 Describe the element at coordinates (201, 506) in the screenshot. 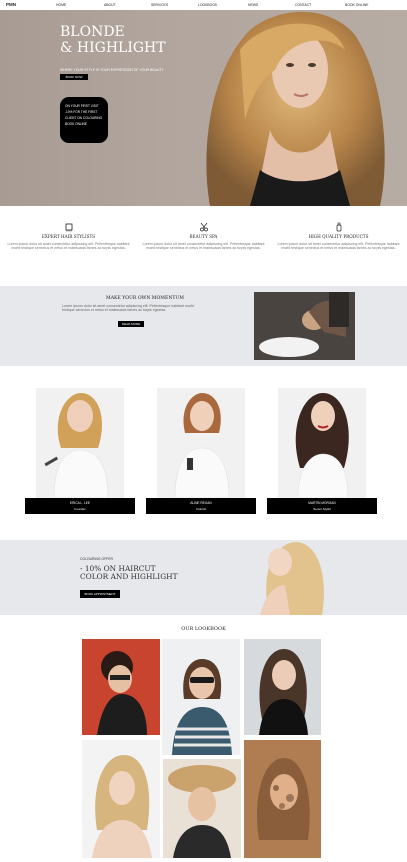

I see `team-nameplate: ALINE REGAN Colorist` at that location.